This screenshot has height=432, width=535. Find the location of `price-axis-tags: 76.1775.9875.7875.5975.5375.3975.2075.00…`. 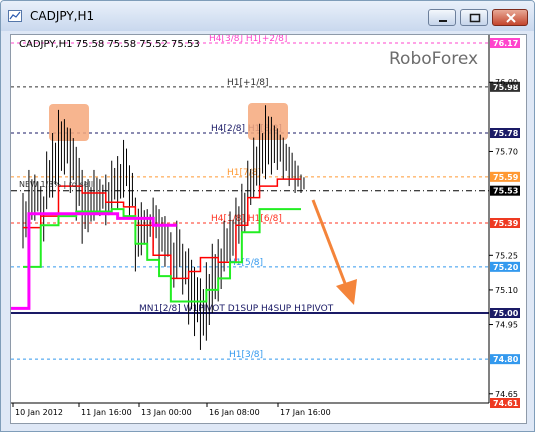

price-axis-tags: 76.1775.9875.7875.5975.5375.3975.2075.00… is located at coordinates (504, 221).